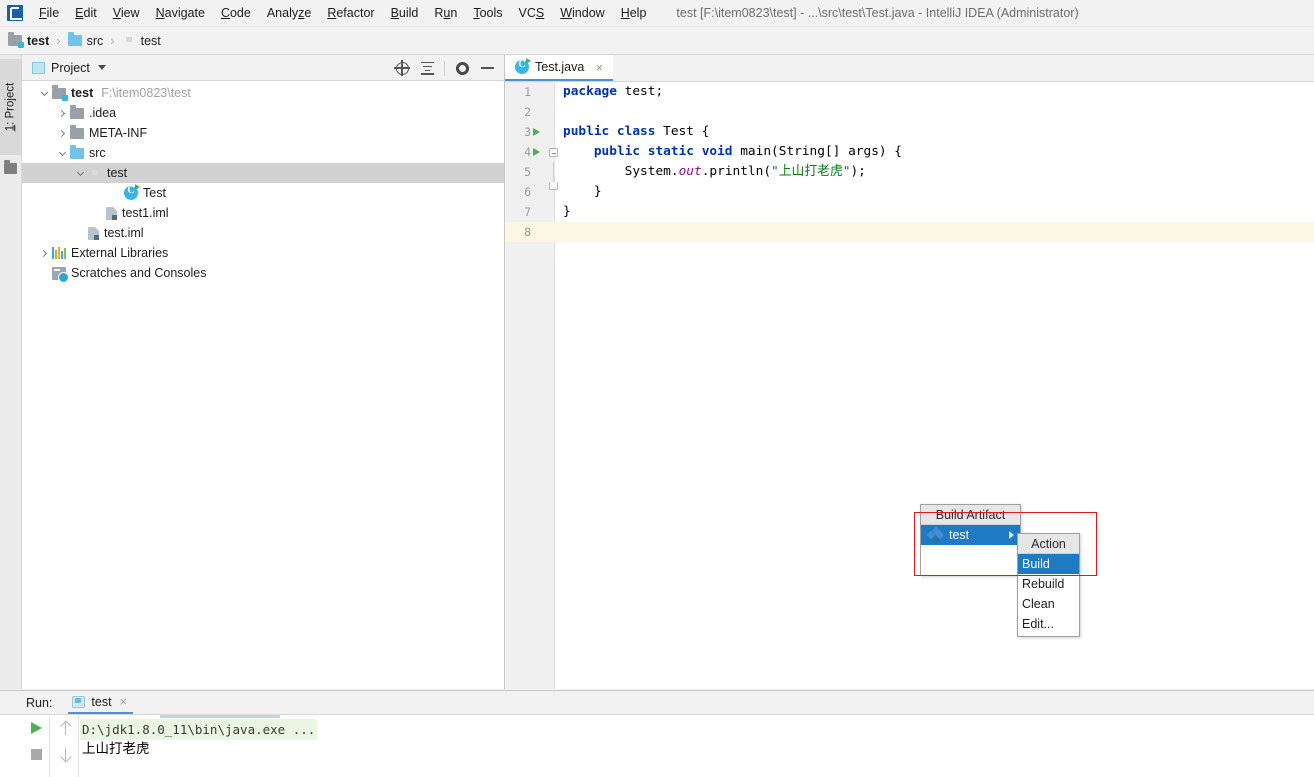  I want to click on code-line: 6 }, so click(909, 192).